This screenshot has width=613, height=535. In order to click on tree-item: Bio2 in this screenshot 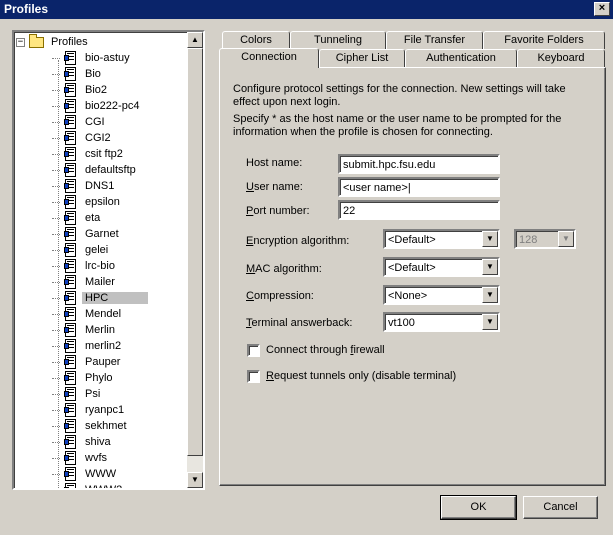, I will do `click(81, 90)`.